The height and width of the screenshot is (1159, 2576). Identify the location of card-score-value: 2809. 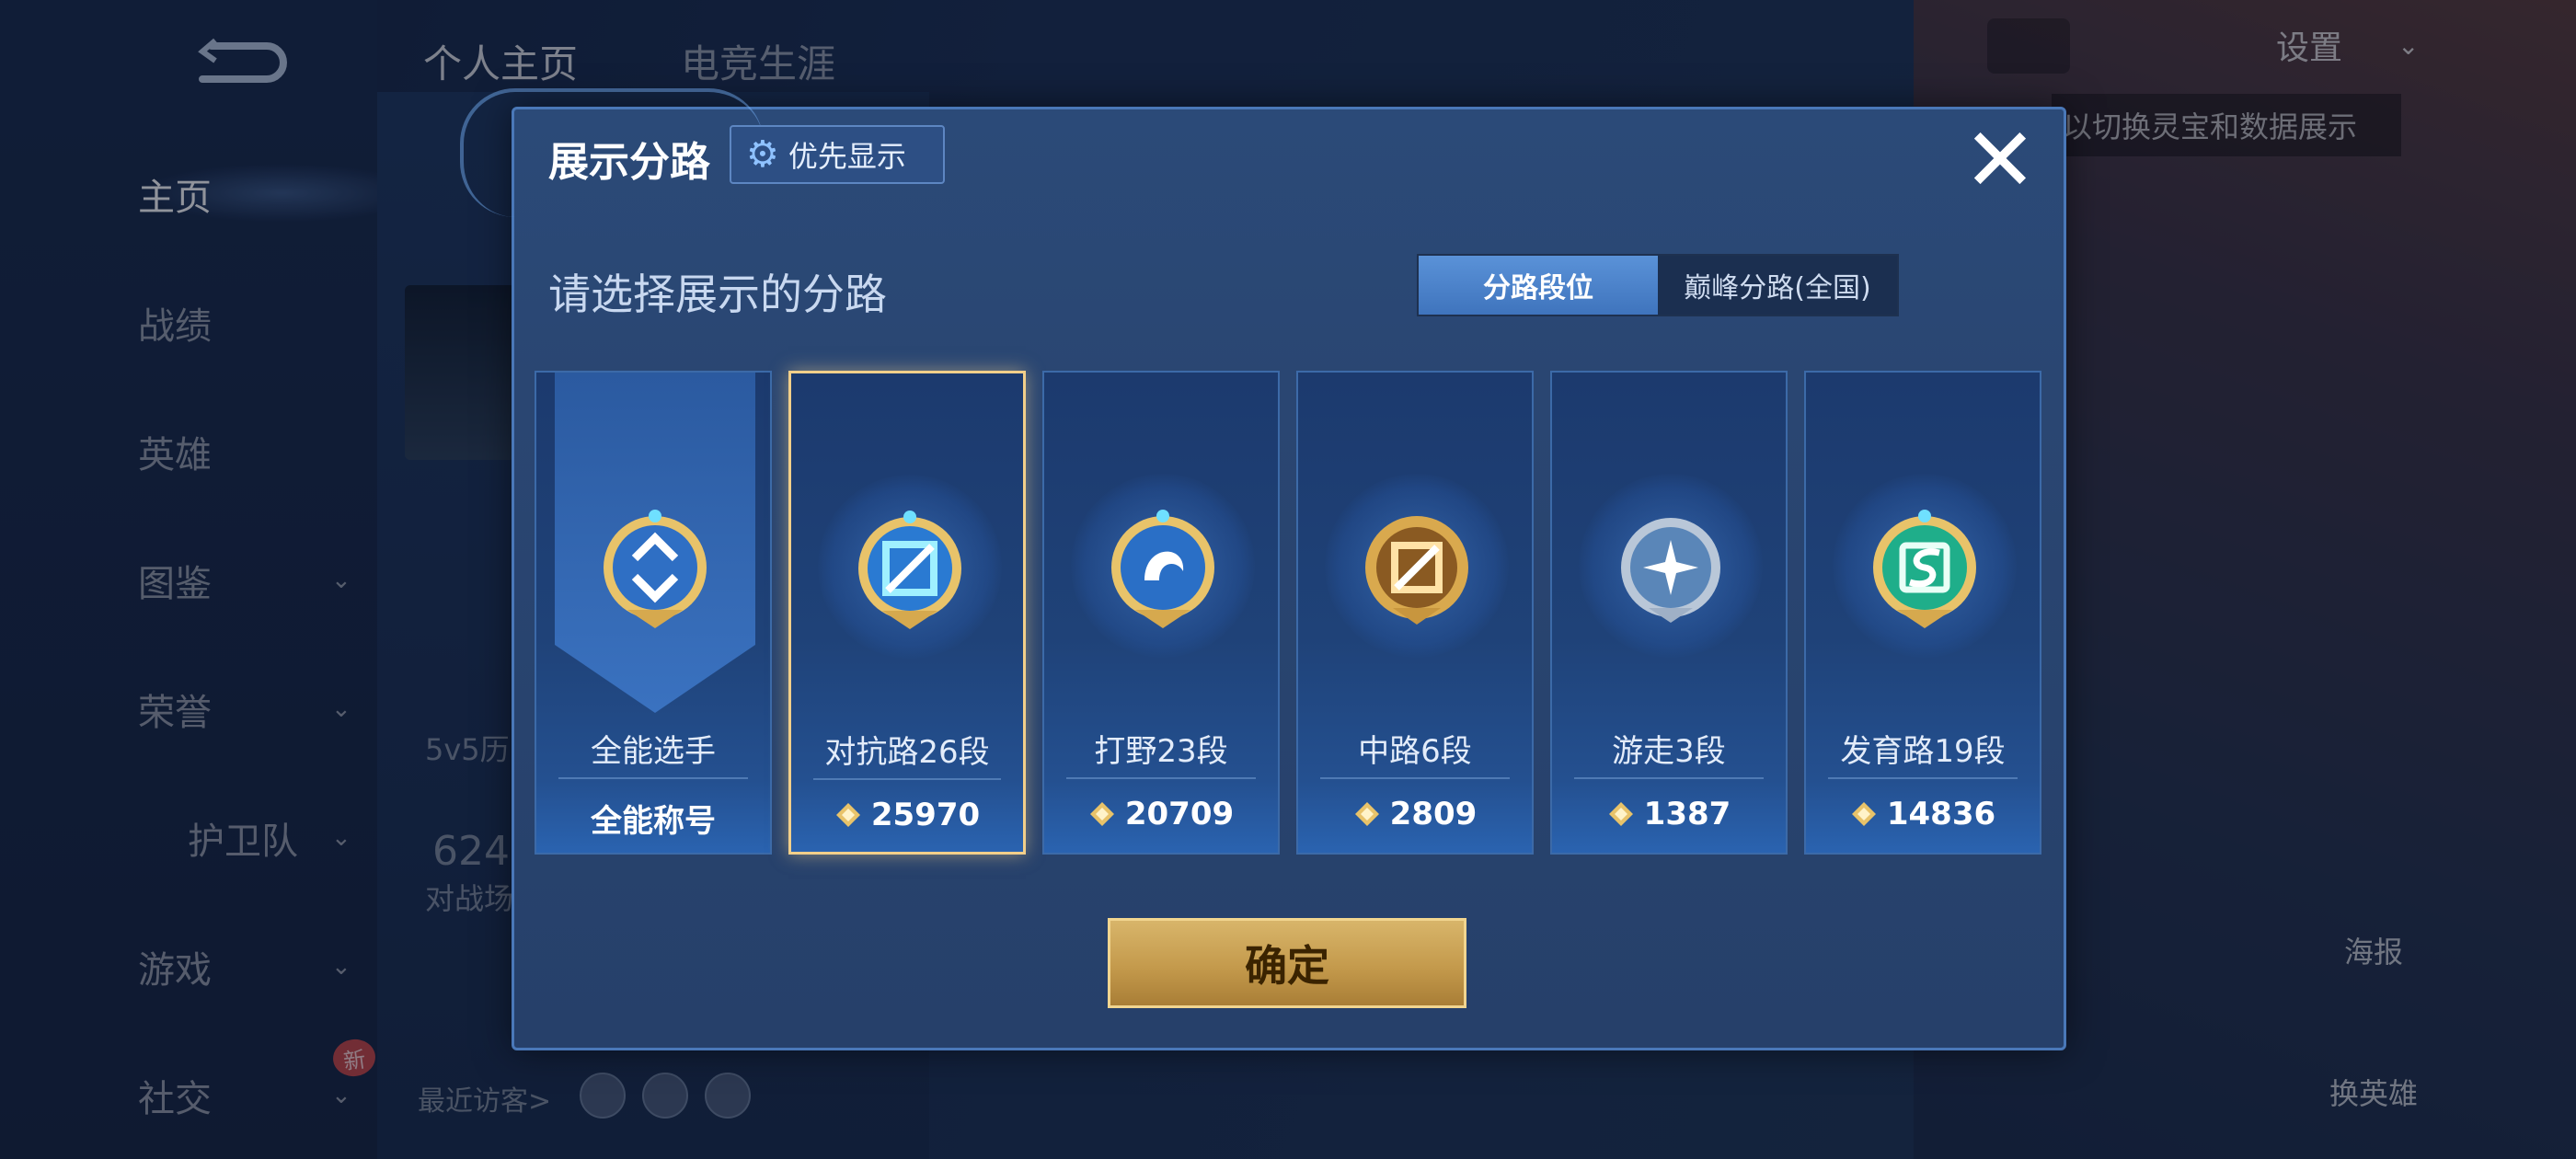
(1433, 814).